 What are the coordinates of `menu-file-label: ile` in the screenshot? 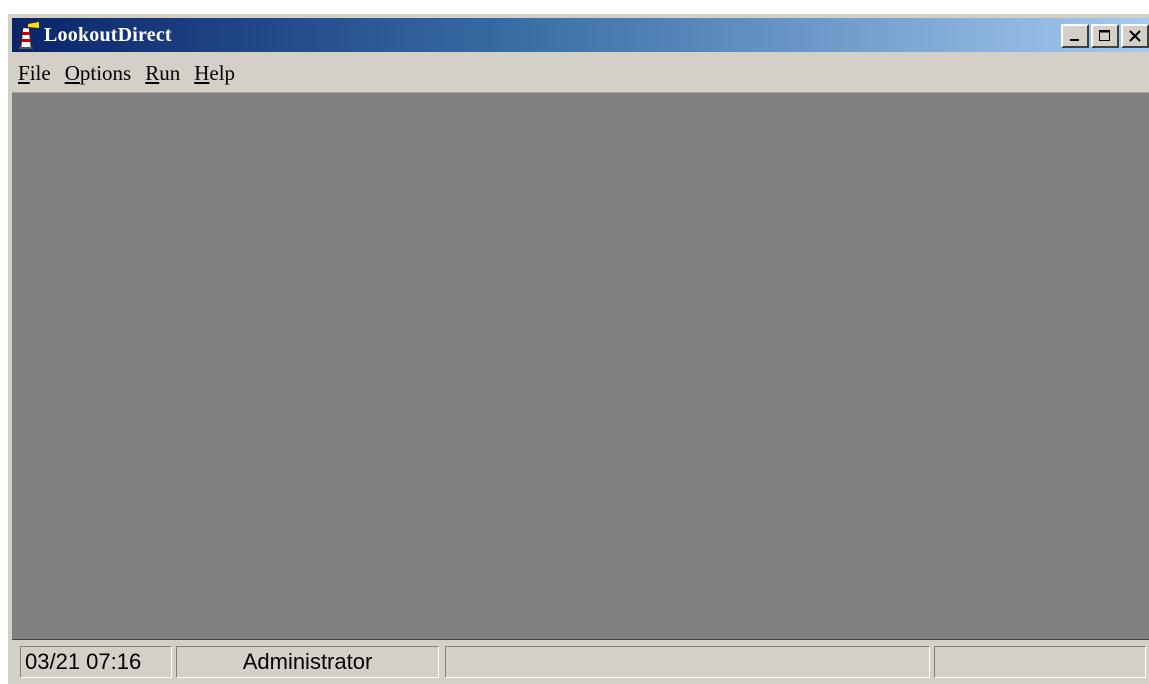 It's located at (40, 73).